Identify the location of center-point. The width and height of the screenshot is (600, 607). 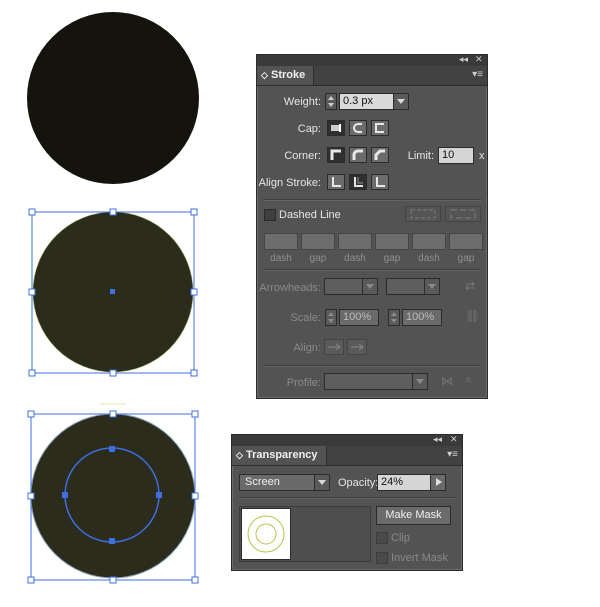
(112, 291).